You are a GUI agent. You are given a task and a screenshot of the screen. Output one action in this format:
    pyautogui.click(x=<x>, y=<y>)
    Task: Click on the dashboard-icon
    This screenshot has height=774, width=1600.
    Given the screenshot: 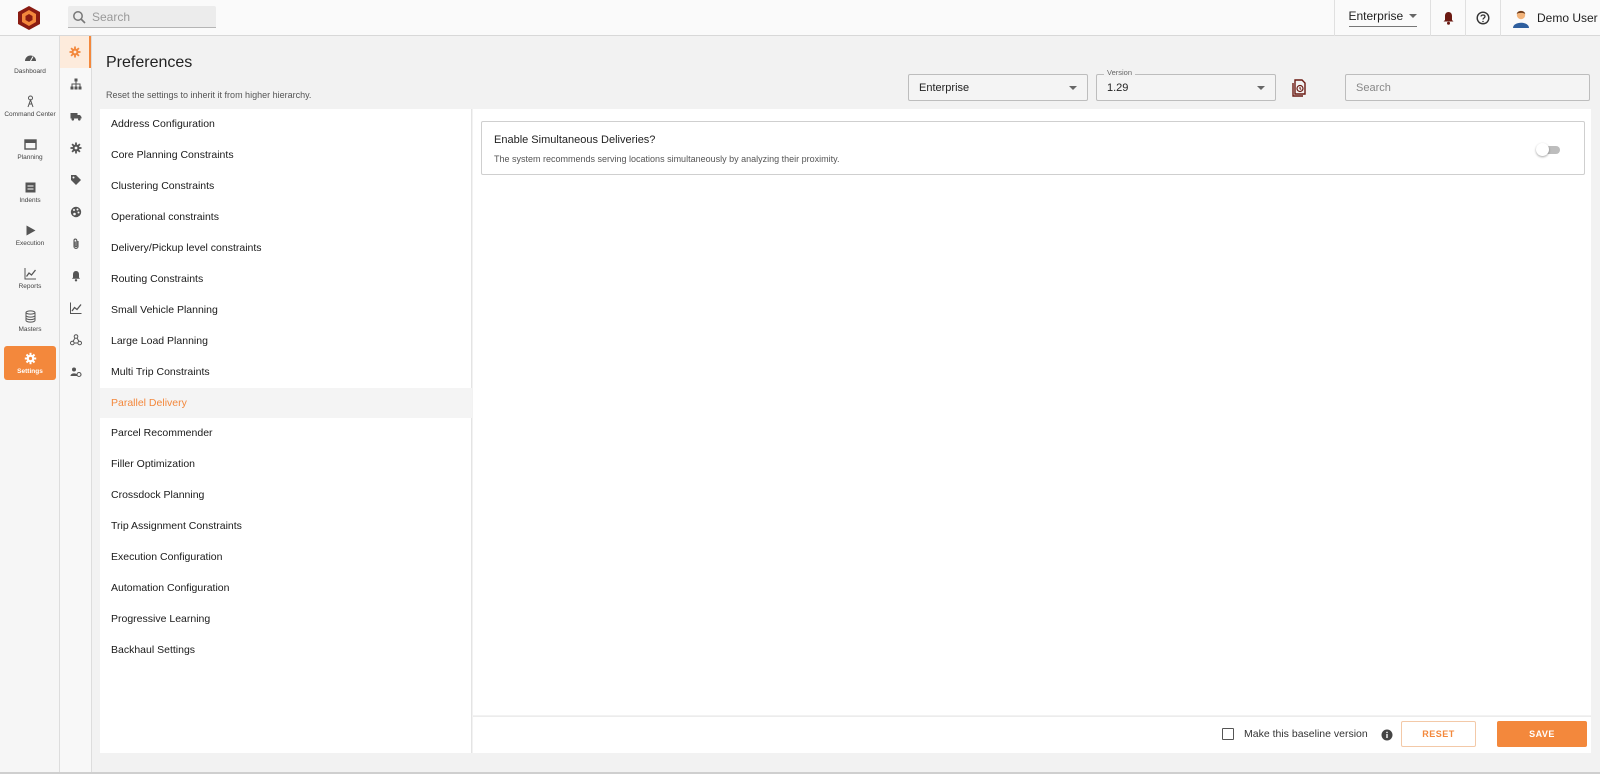 What is the action you would take?
    pyautogui.click(x=30, y=58)
    